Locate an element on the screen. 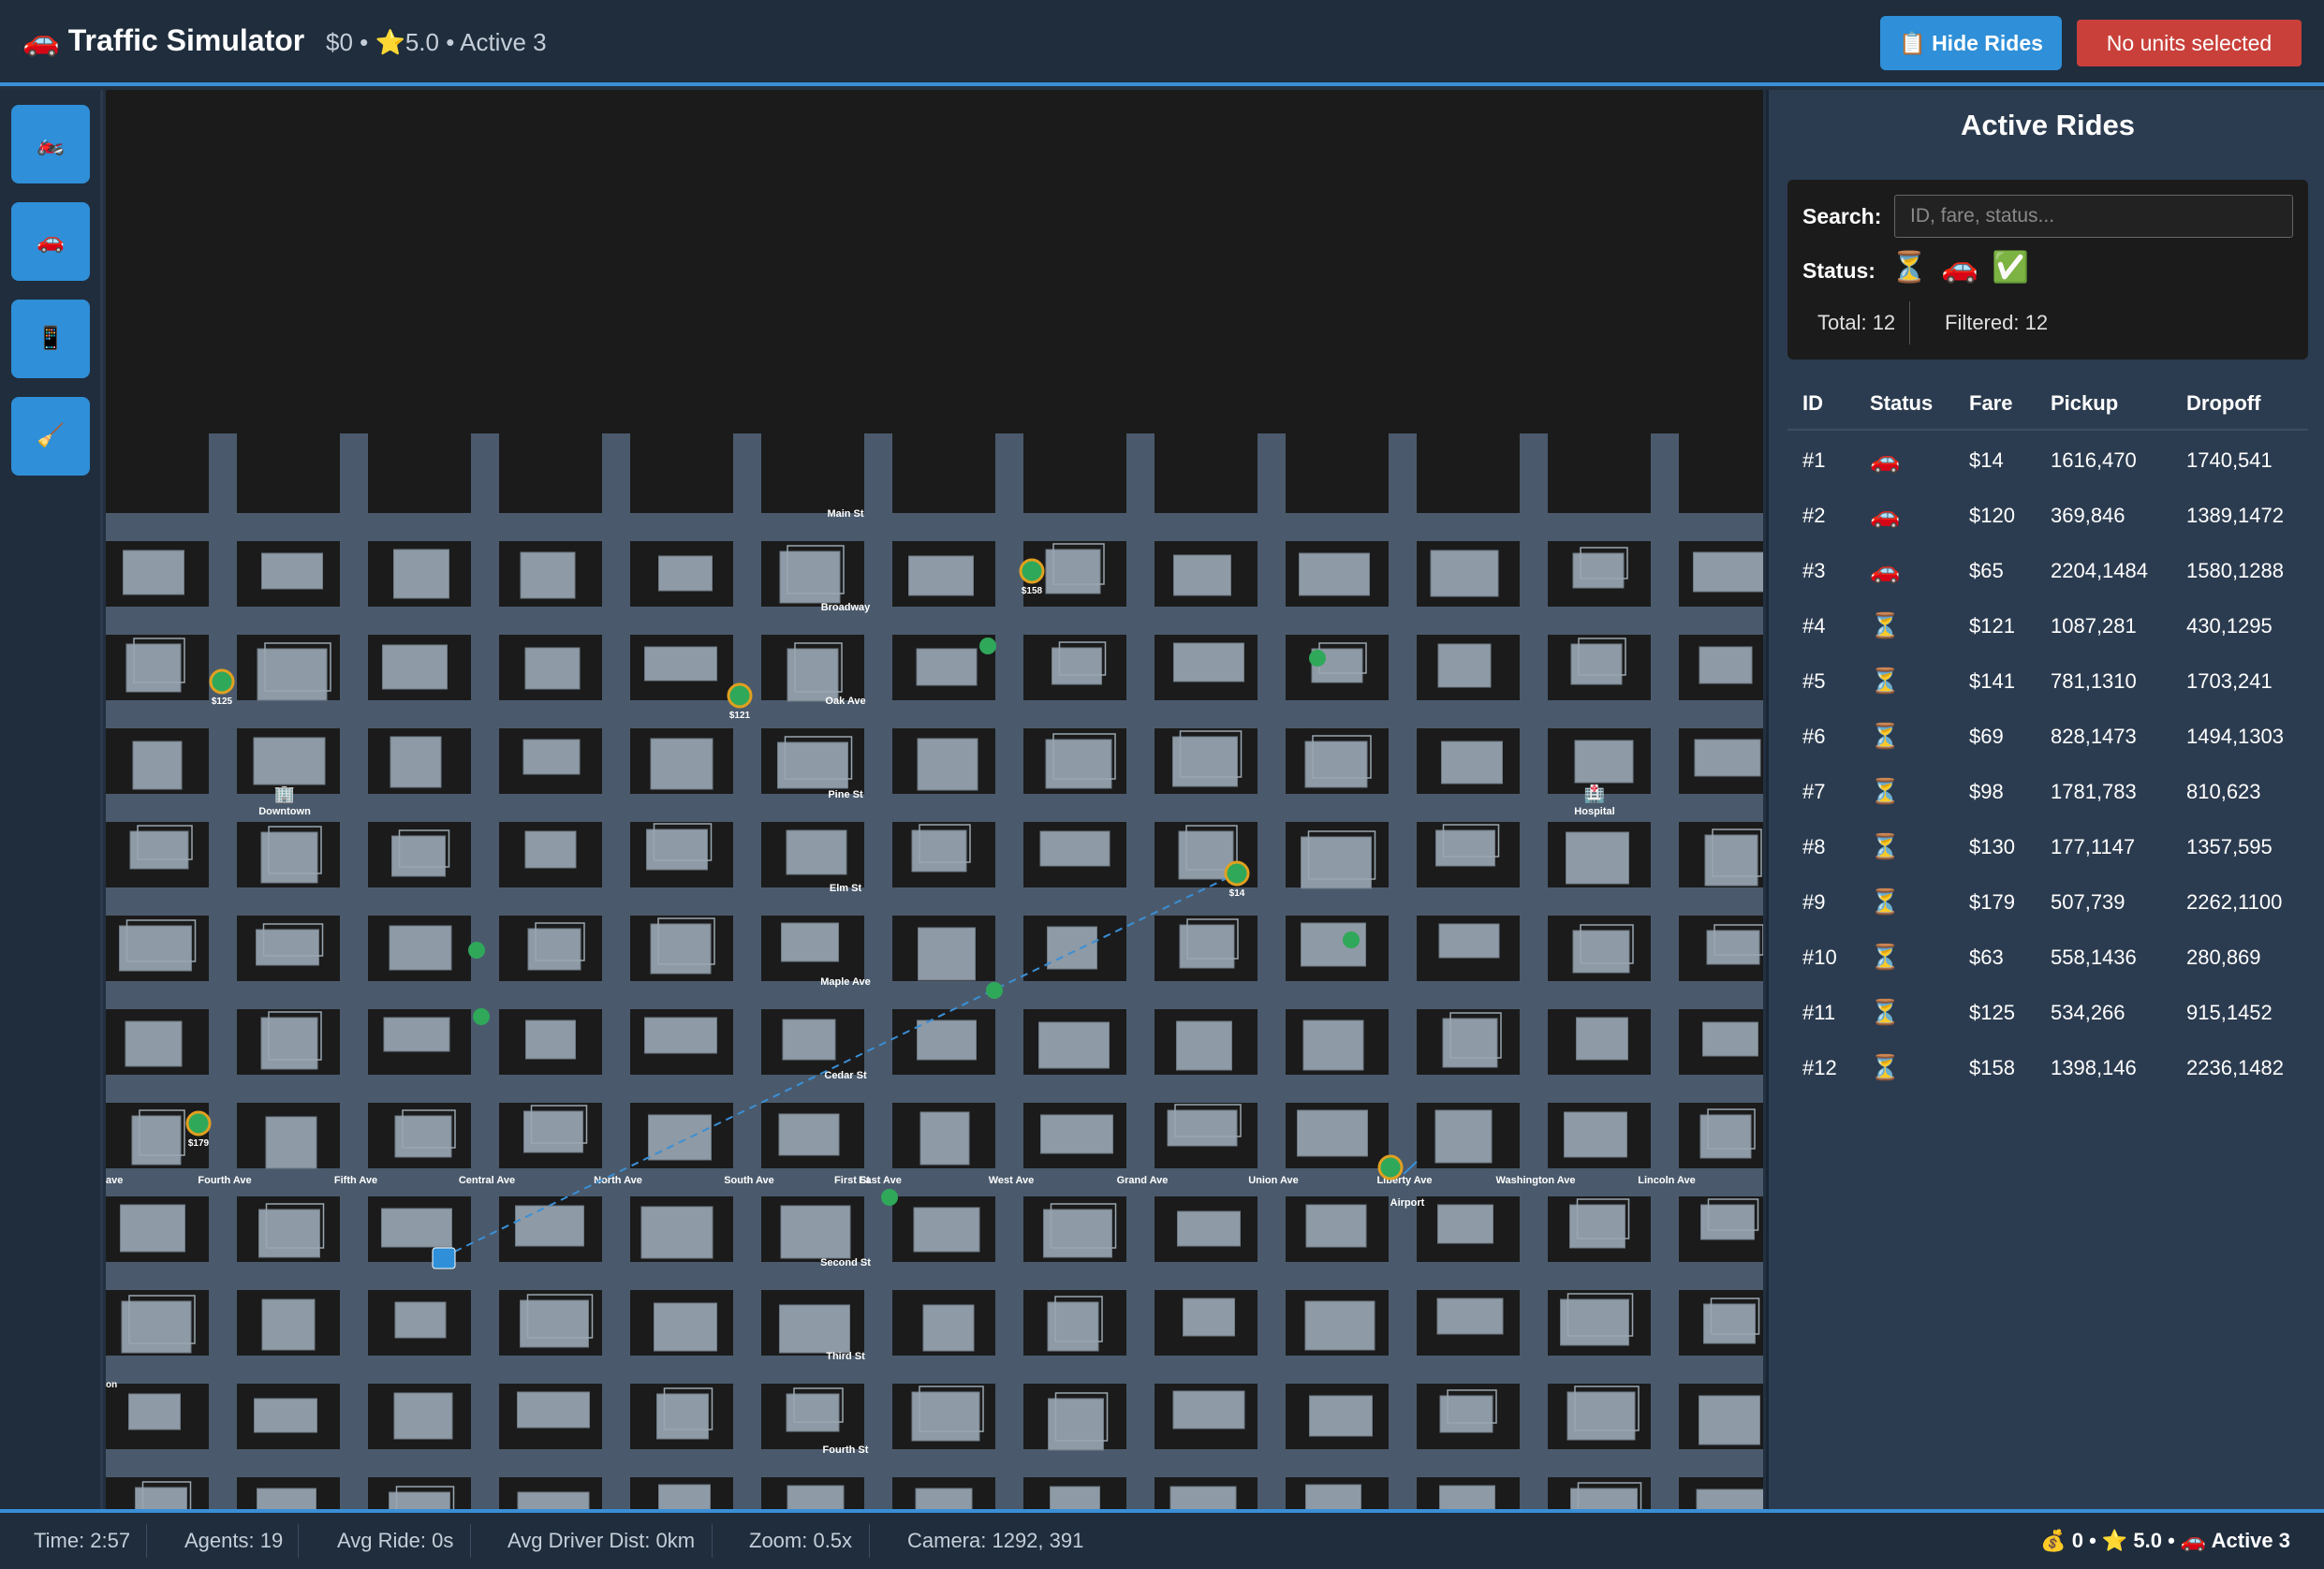  ride-dropoff: 915,1452 is located at coordinates (2229, 1012).